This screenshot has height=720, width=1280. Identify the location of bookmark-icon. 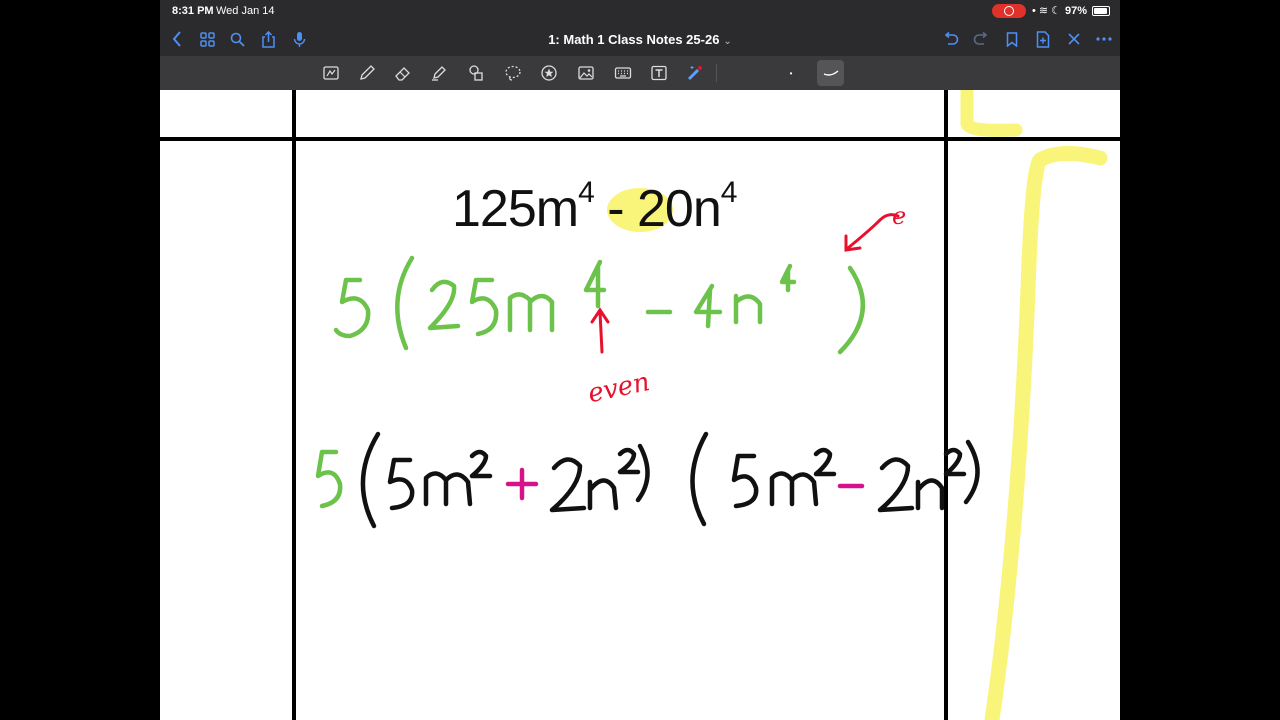
(1012, 39).